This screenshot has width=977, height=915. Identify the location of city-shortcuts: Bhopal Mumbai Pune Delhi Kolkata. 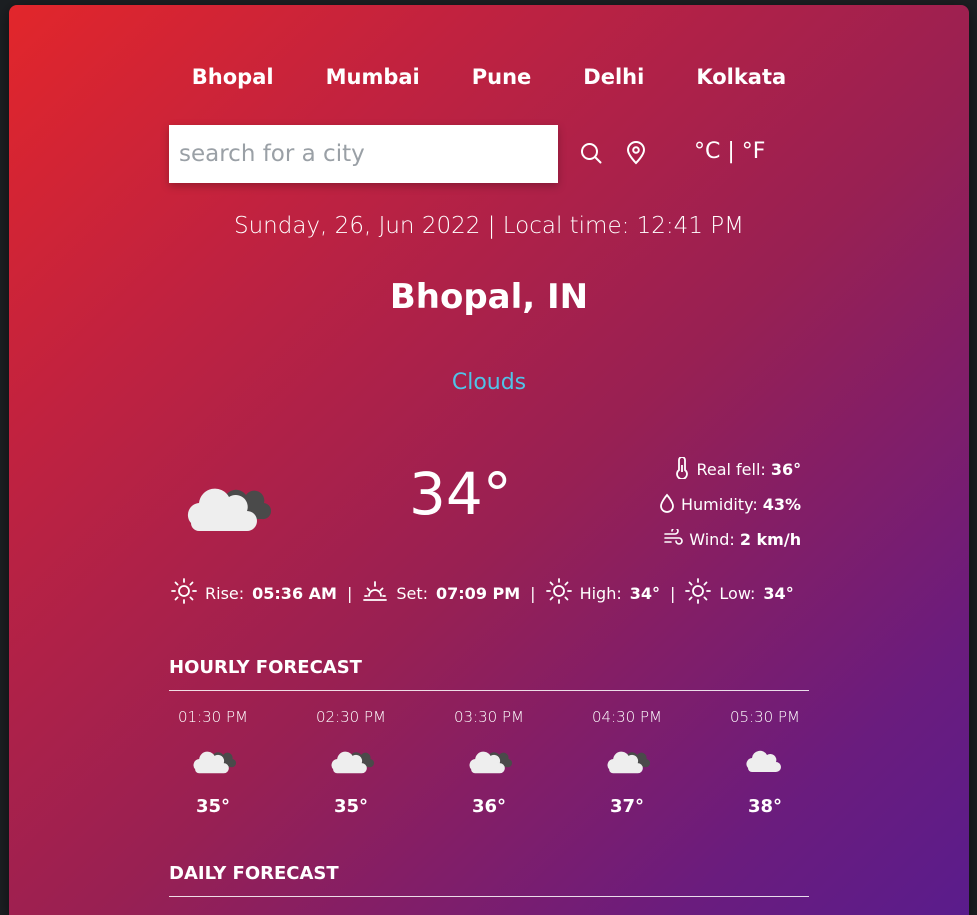
(489, 77).